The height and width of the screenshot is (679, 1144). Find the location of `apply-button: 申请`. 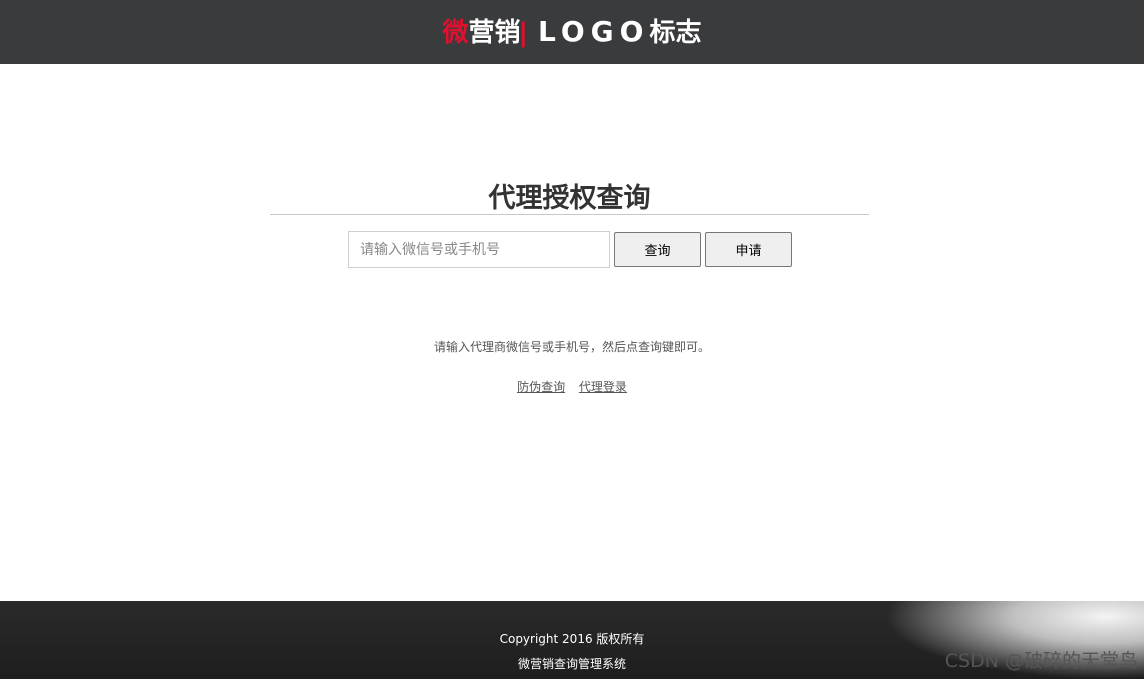

apply-button: 申请 is located at coordinates (748, 249).